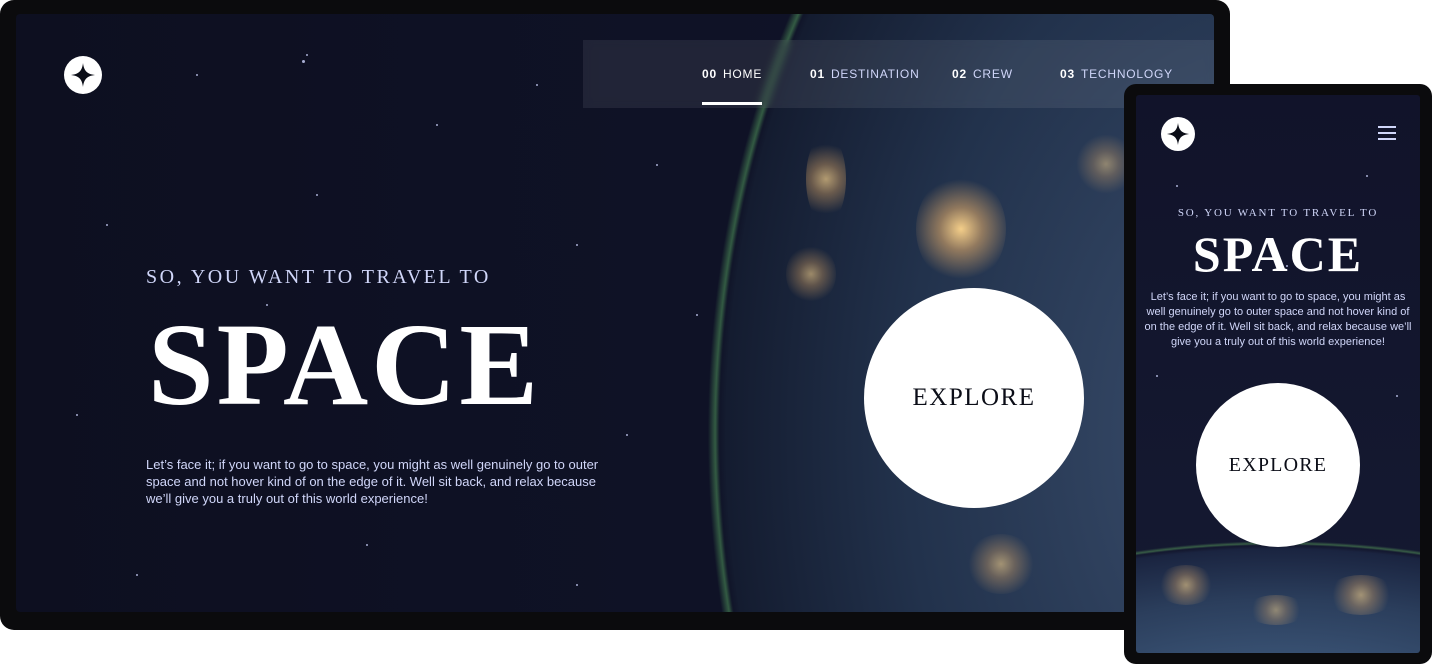 This screenshot has height=664, width=1432. Describe the element at coordinates (992, 74) in the screenshot. I see `nav-label: CREW` at that location.